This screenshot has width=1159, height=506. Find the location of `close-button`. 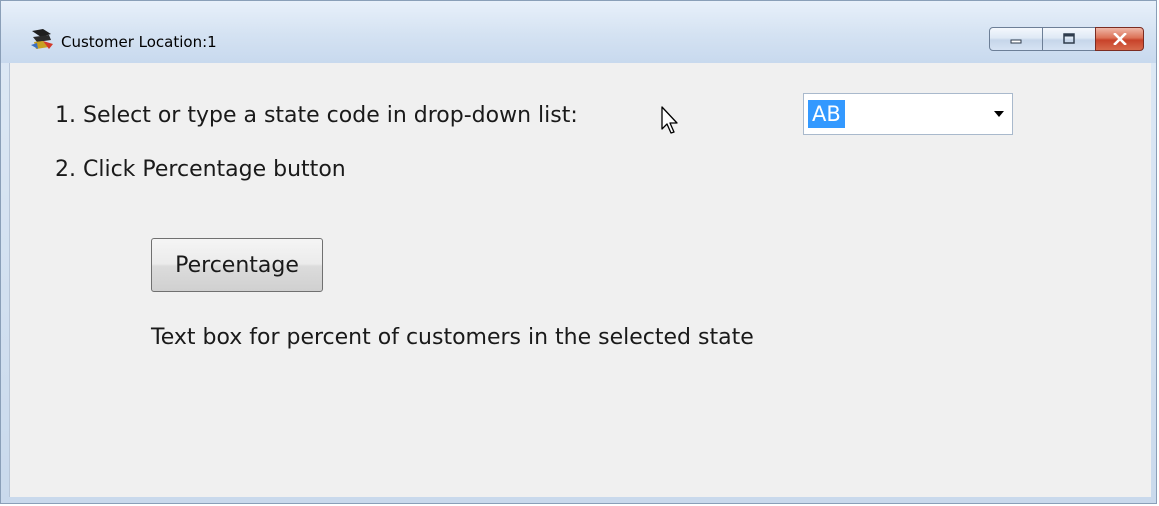

close-button is located at coordinates (1119, 39).